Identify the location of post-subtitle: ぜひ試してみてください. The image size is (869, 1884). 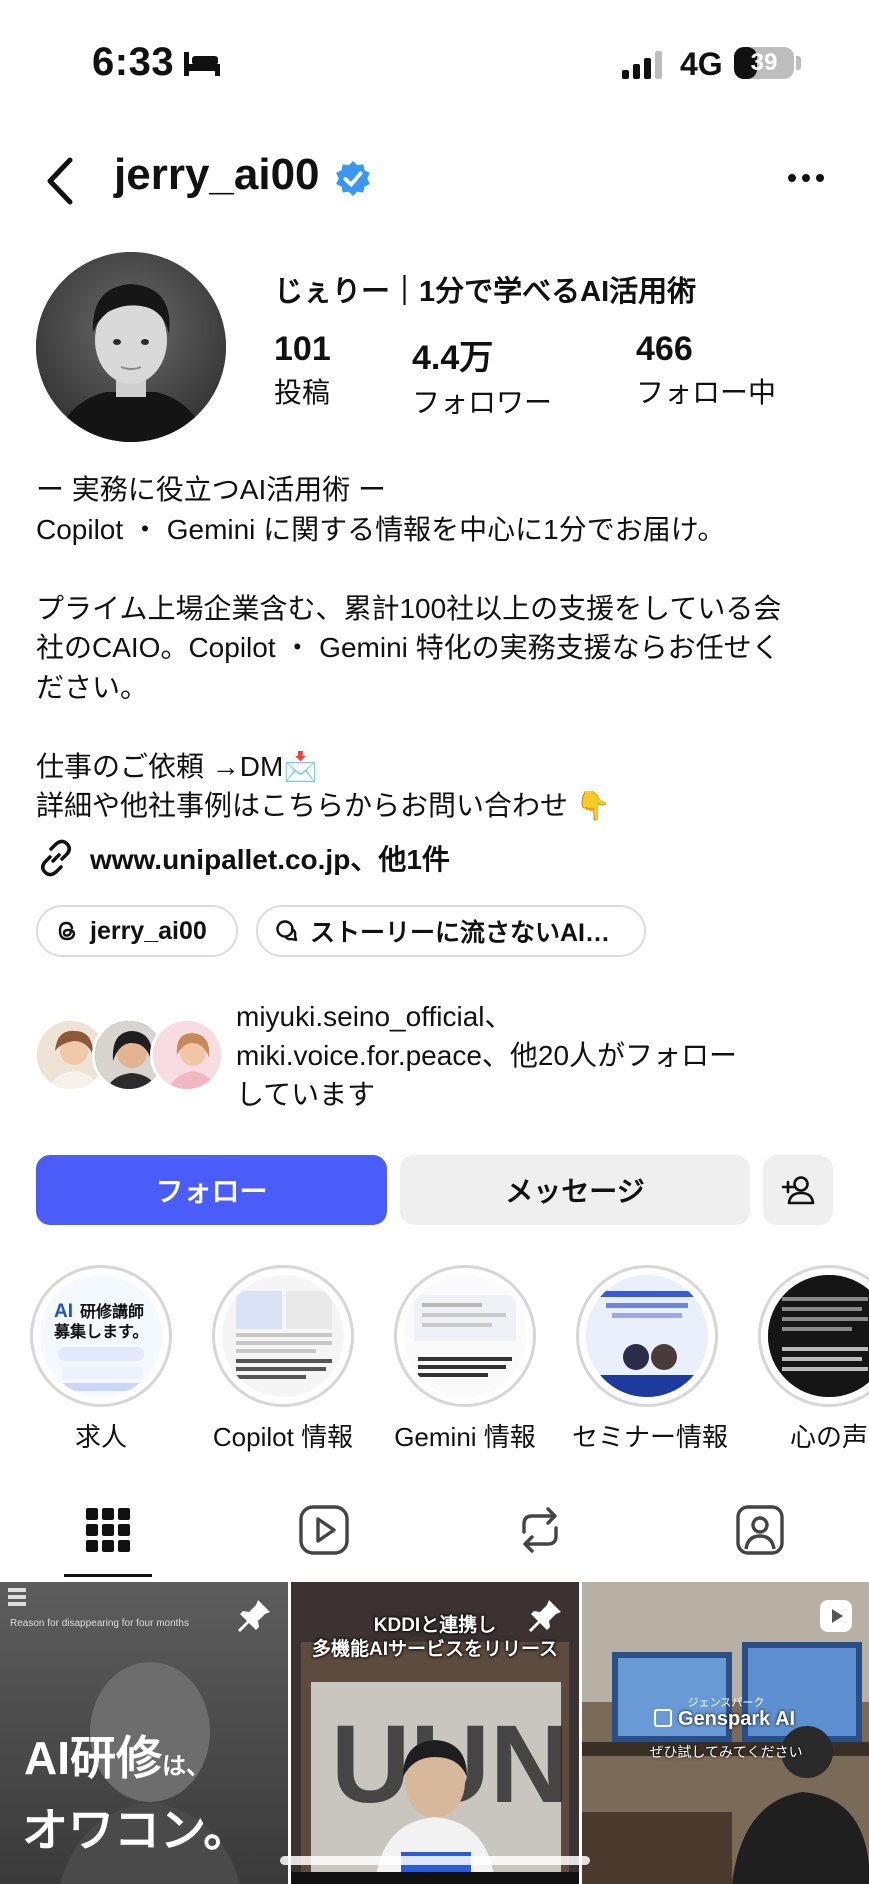
(726, 1752).